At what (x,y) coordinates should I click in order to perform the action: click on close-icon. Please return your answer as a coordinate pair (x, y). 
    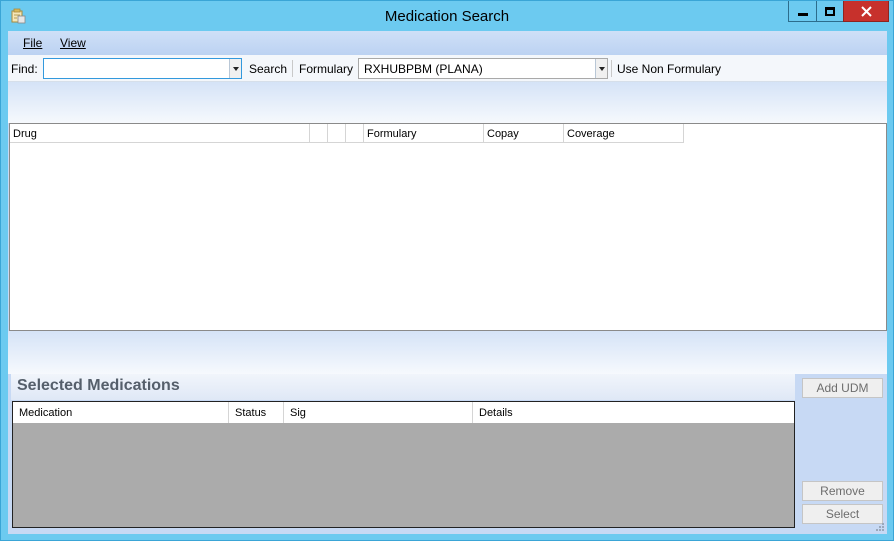
    Looking at the image, I should click on (866, 11).